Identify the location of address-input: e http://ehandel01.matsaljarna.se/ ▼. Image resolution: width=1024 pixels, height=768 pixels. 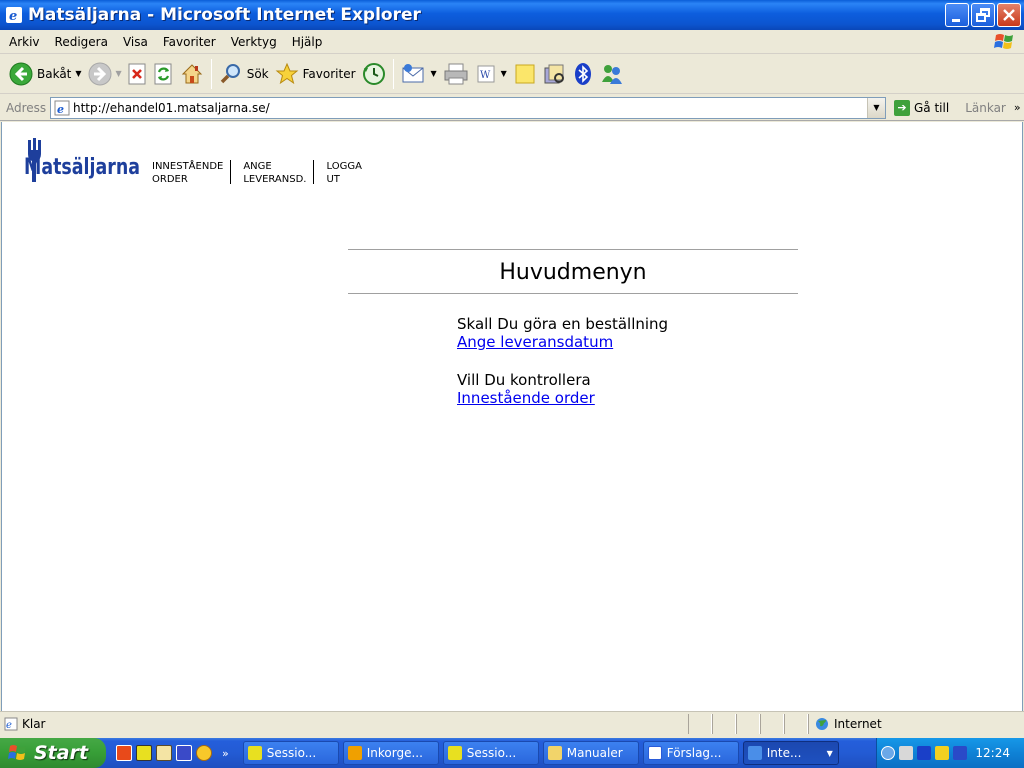
(468, 107).